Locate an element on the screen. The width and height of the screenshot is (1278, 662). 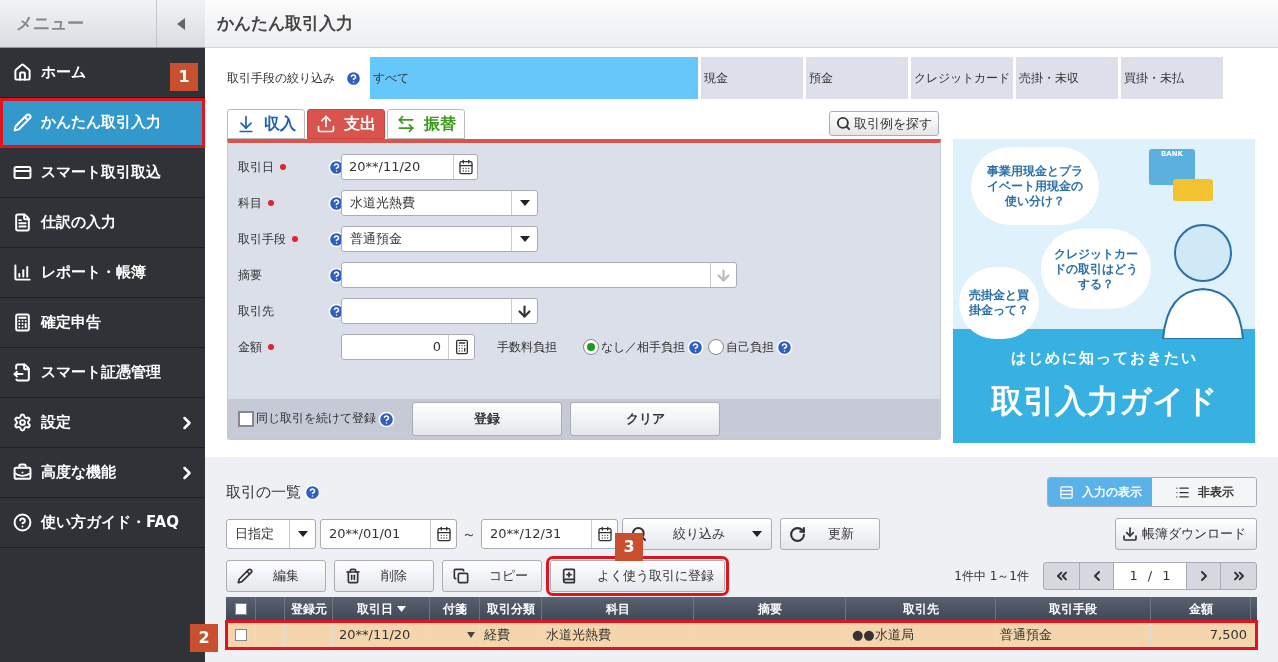
entry-tab: 収入 is located at coordinates (266, 124).